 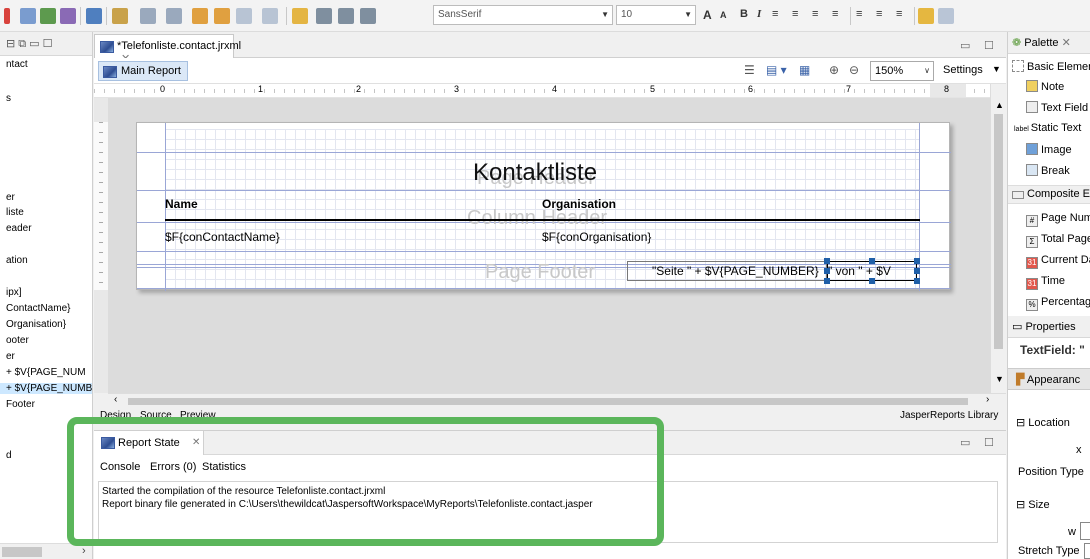 What do you see at coordinates (1087, 551) in the screenshot?
I see `stretch-type-select` at bounding box center [1087, 551].